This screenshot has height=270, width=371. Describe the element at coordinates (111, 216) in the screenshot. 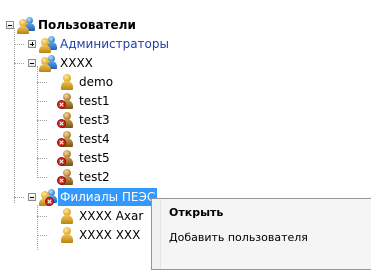

I see `tree-node-label: XXXX Axar` at that location.